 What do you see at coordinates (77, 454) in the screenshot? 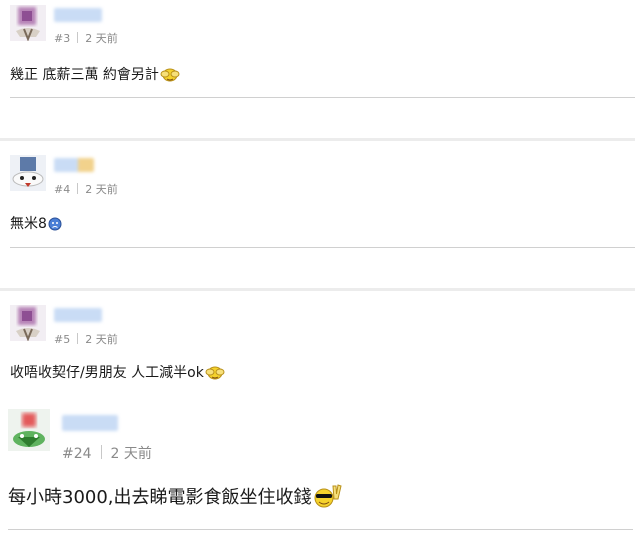
I see `floor-number: #24` at bounding box center [77, 454].